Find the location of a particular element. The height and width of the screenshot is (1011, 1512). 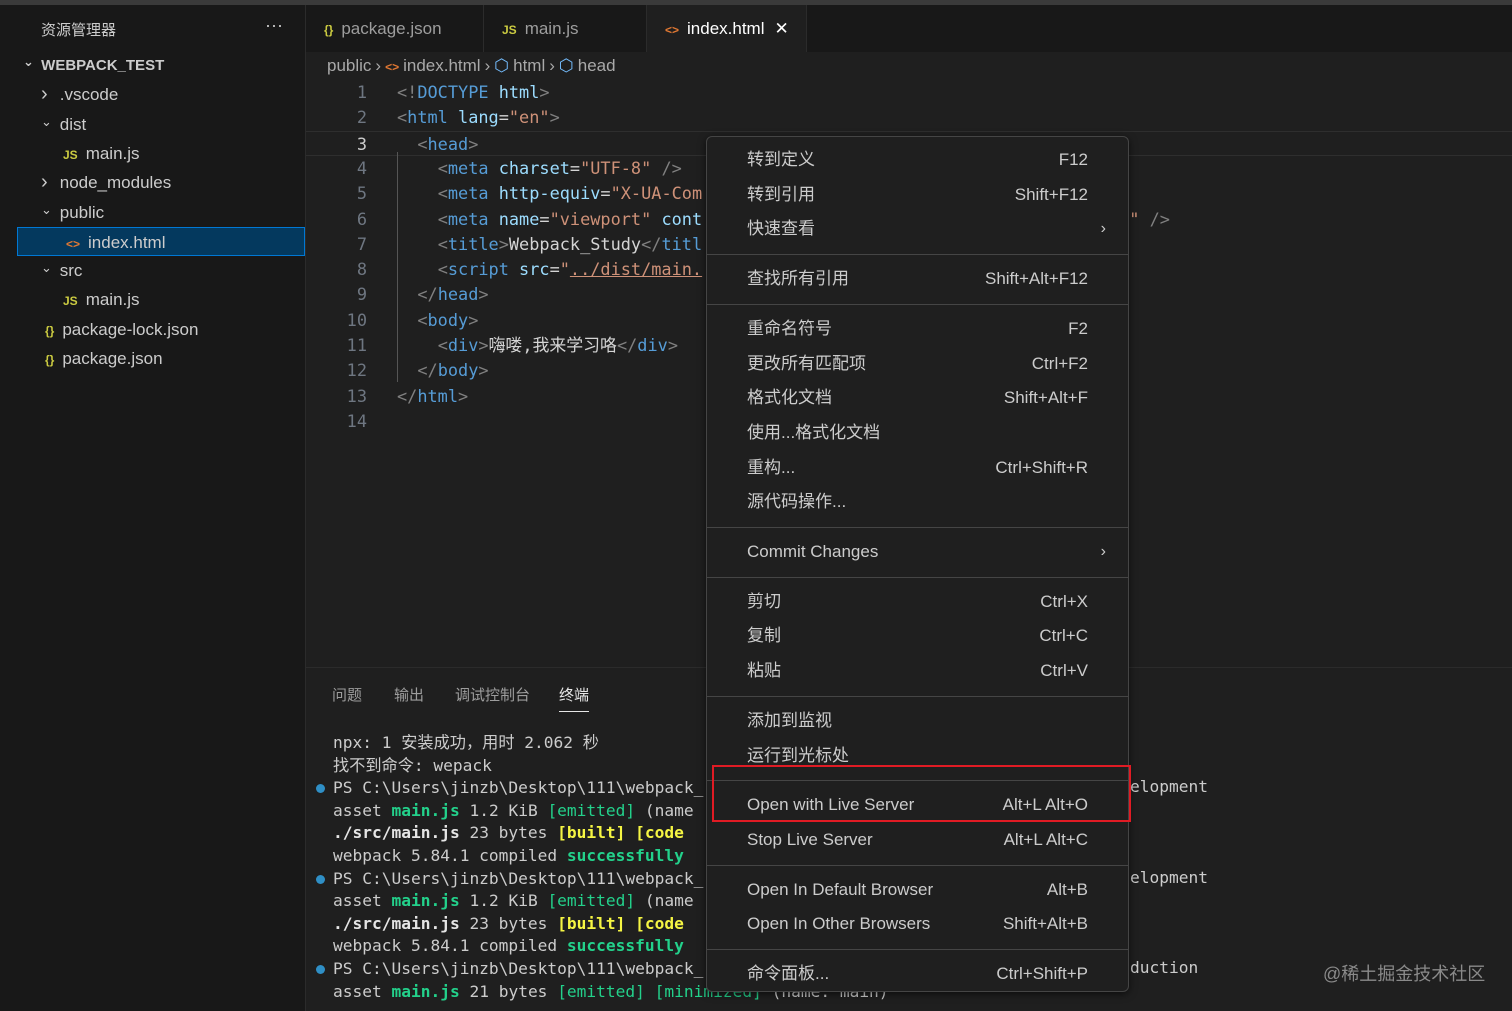

panel-tab: 终端 is located at coordinates (574, 698).